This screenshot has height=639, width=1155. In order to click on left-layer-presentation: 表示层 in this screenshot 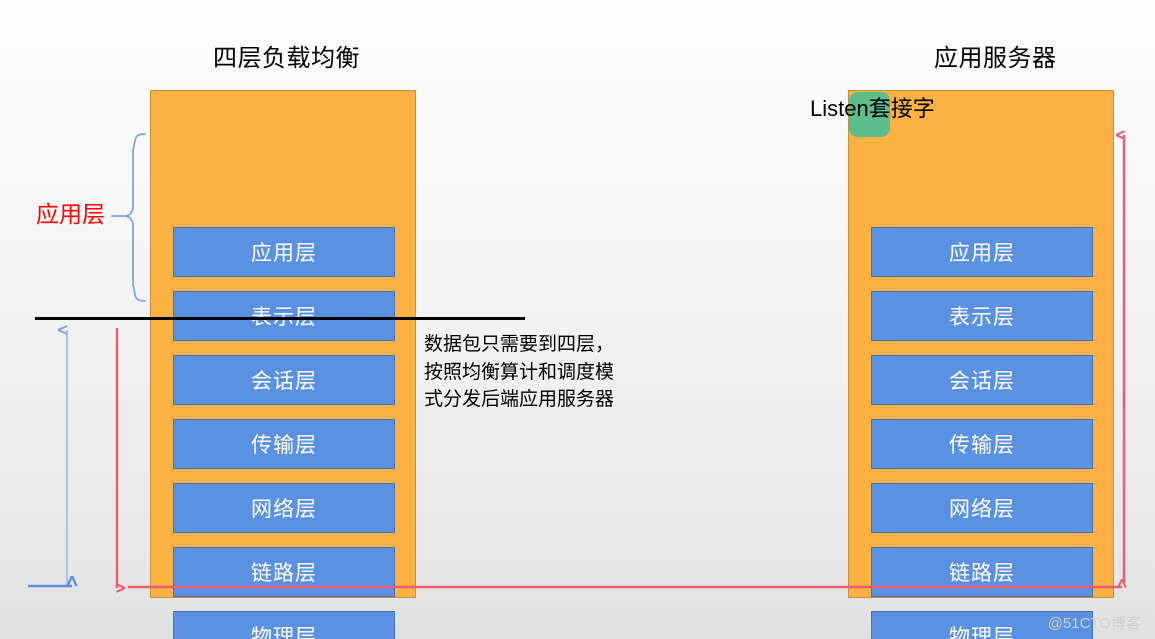, I will do `click(284, 316)`.